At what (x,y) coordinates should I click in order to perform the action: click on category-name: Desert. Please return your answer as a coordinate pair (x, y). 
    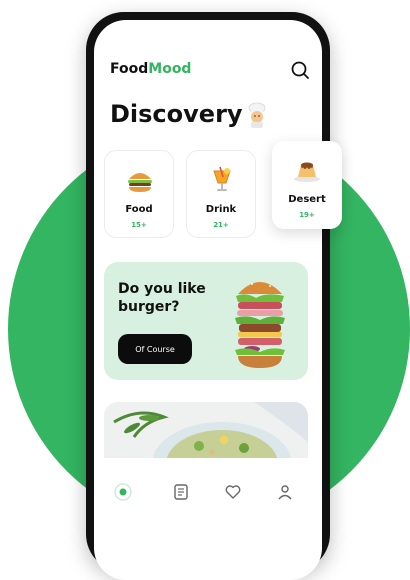
    Looking at the image, I should click on (307, 199).